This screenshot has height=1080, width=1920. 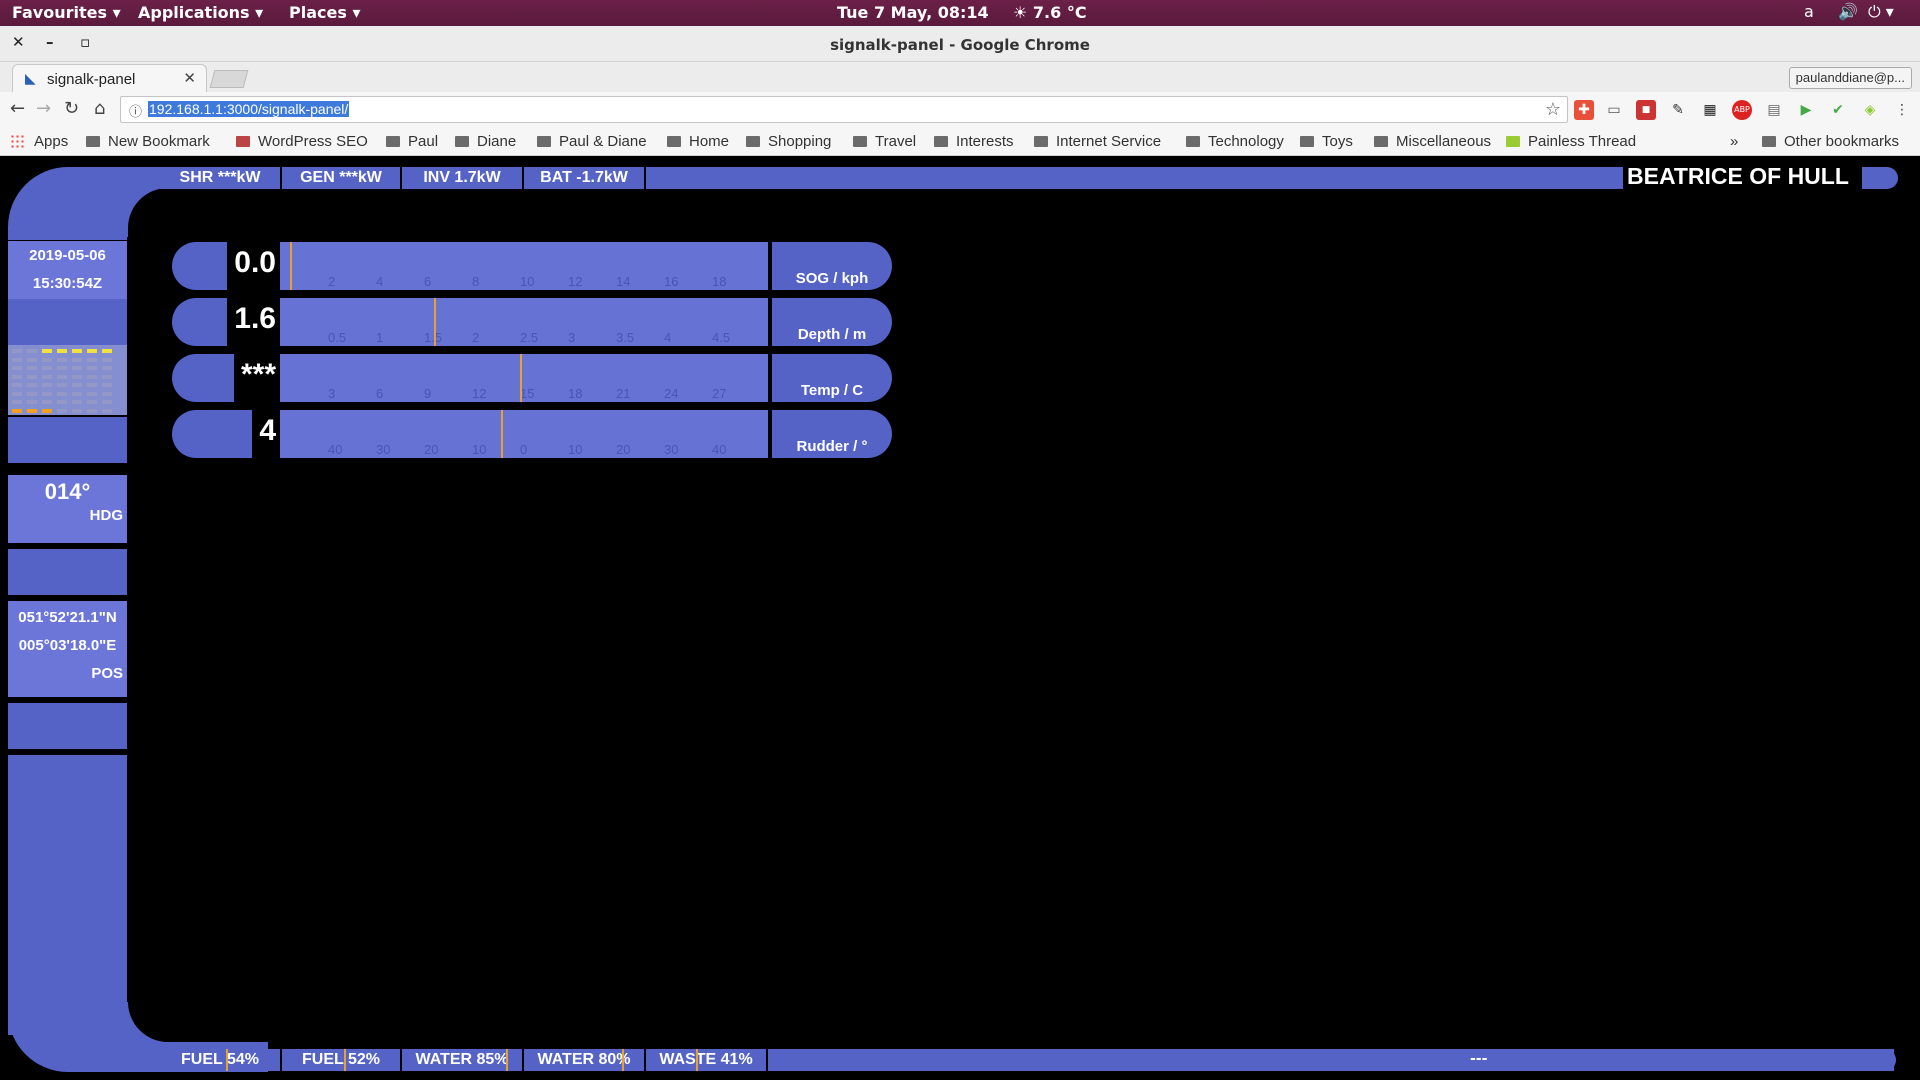 I want to click on bookmark-folder: Shopping, so click(x=788, y=141).